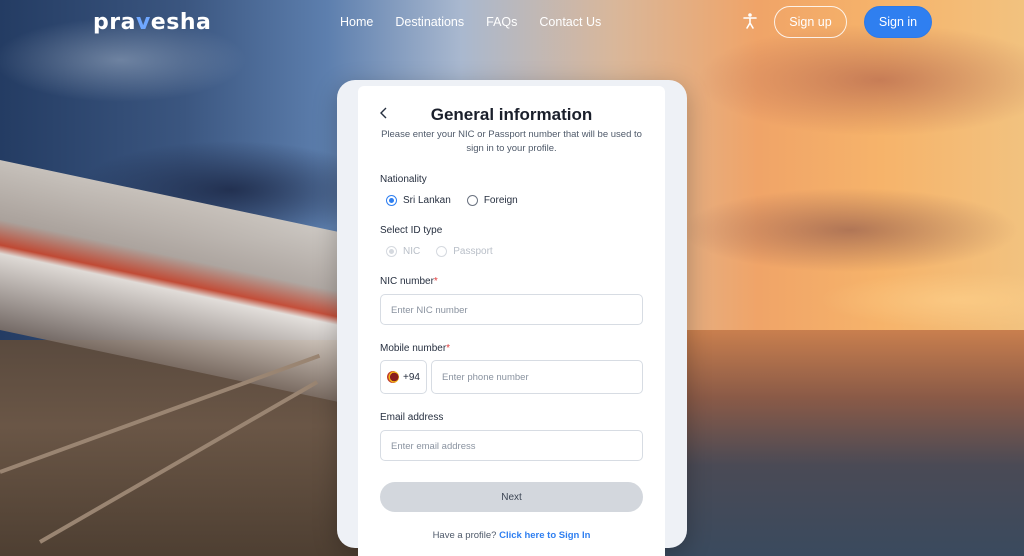 The image size is (1024, 556). I want to click on radio-sri-lankan, so click(391, 200).